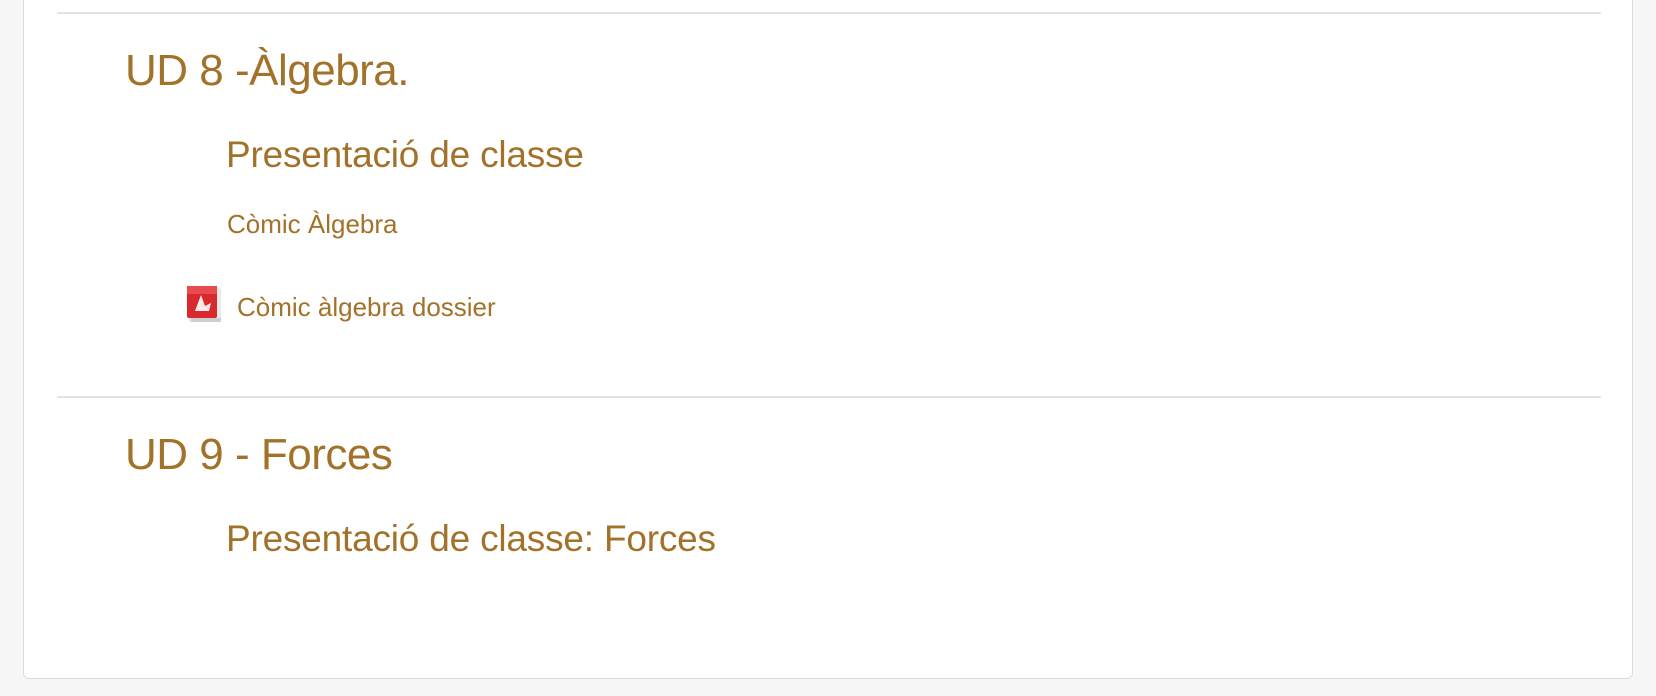  Describe the element at coordinates (471, 539) in the screenshot. I see `subtitle-presentacio-ud9: Presentació de classe: Forces` at that location.